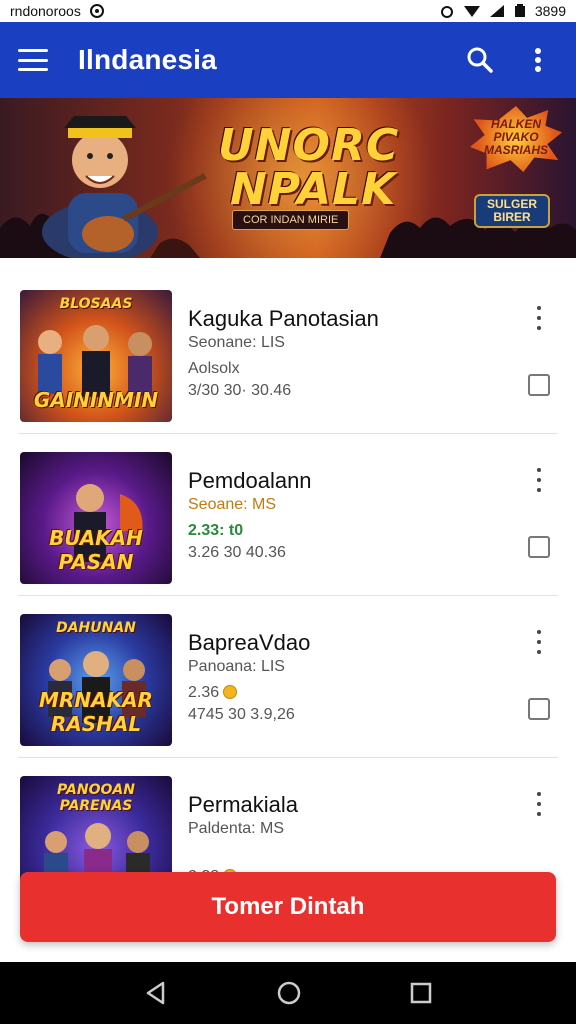 This screenshot has height=1024, width=576. Describe the element at coordinates (237, 552) in the screenshot. I see `item-stats: 3.26 30 40.36` at that location.